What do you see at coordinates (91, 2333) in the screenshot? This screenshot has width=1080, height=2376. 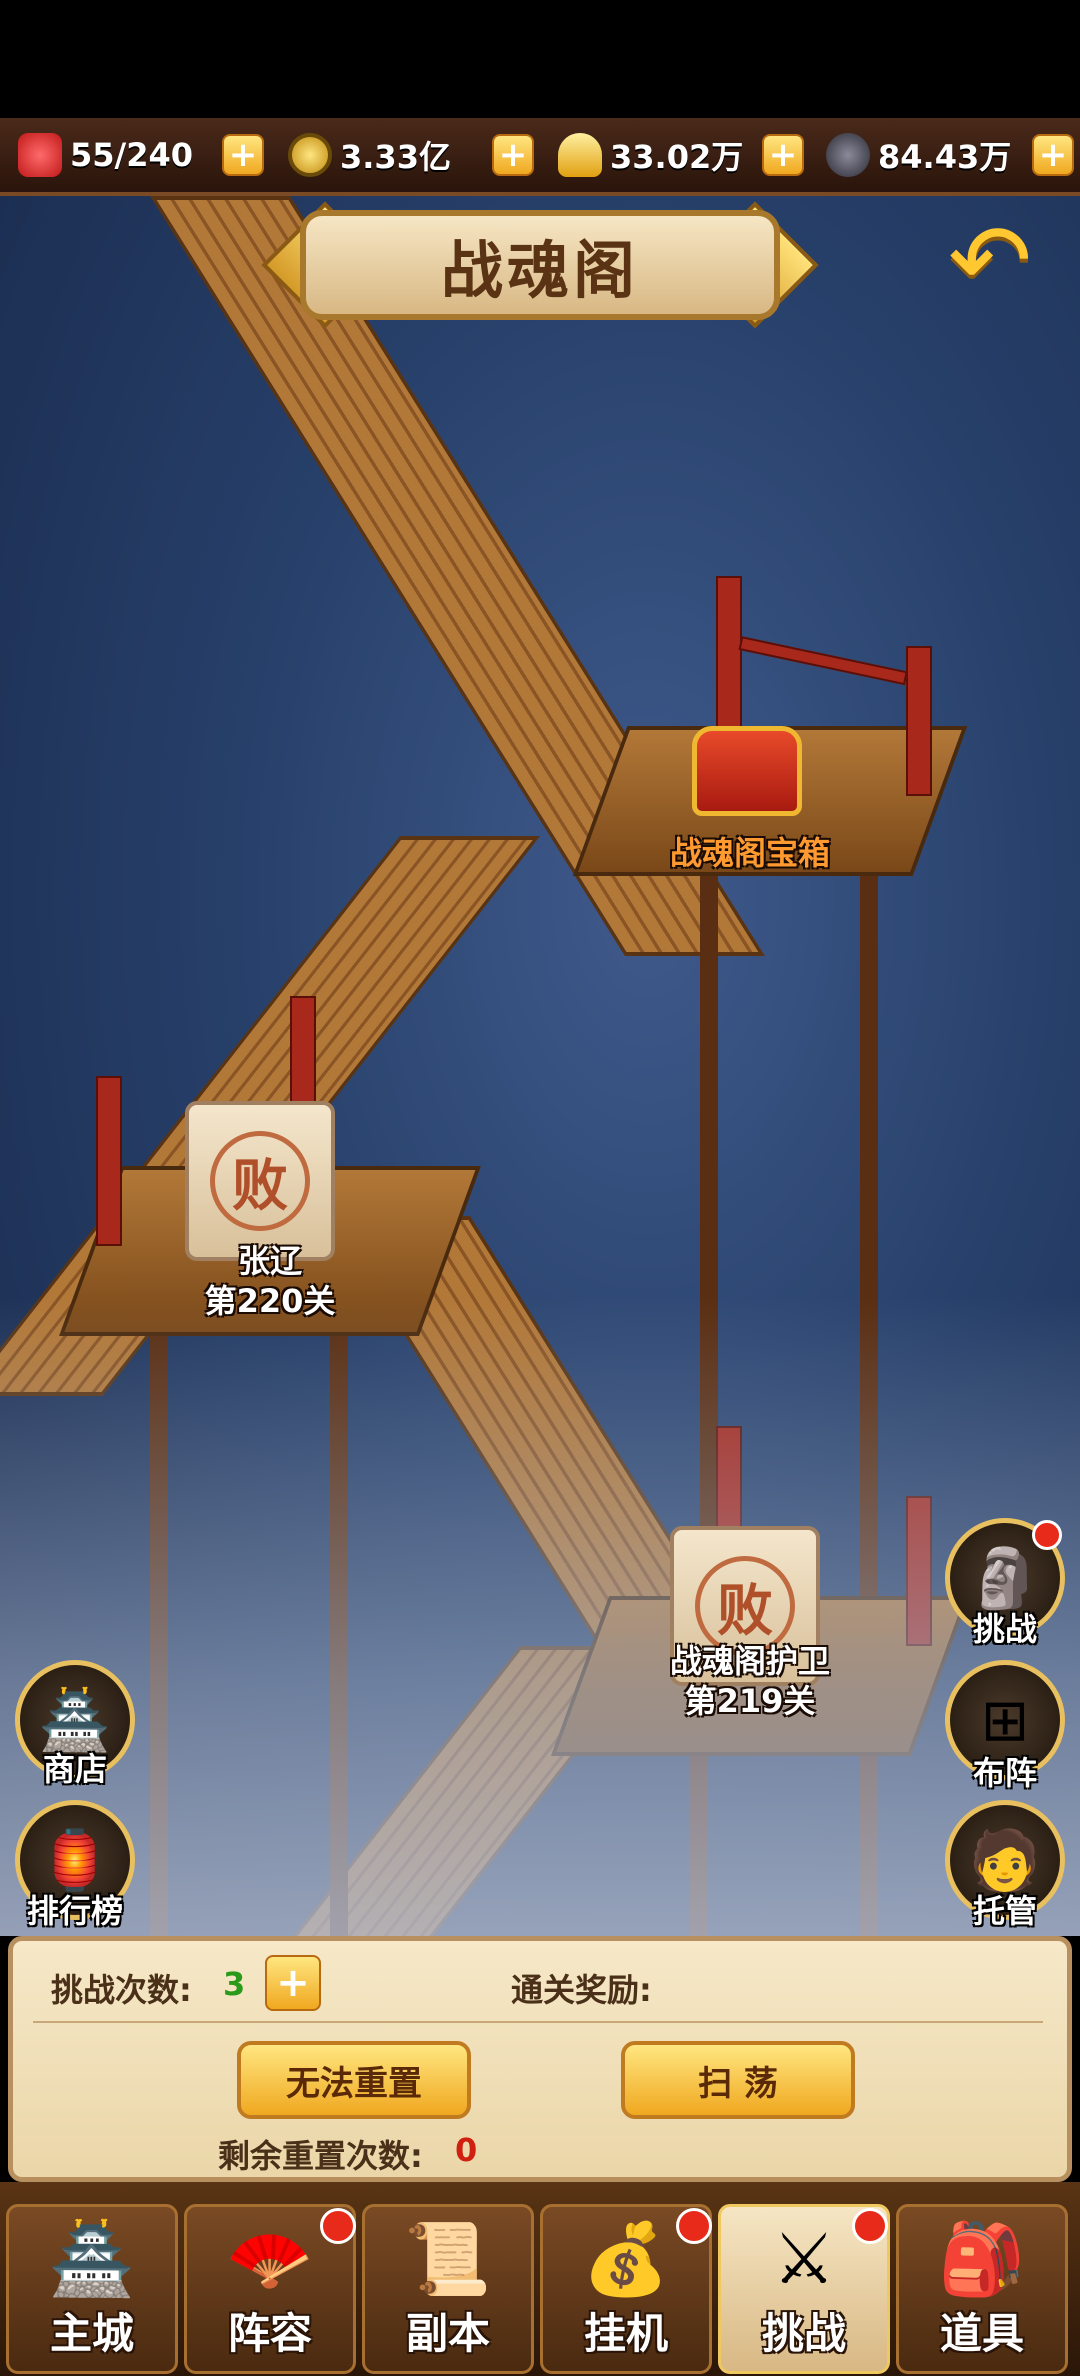 I see `nav-tab-label: 主城` at bounding box center [91, 2333].